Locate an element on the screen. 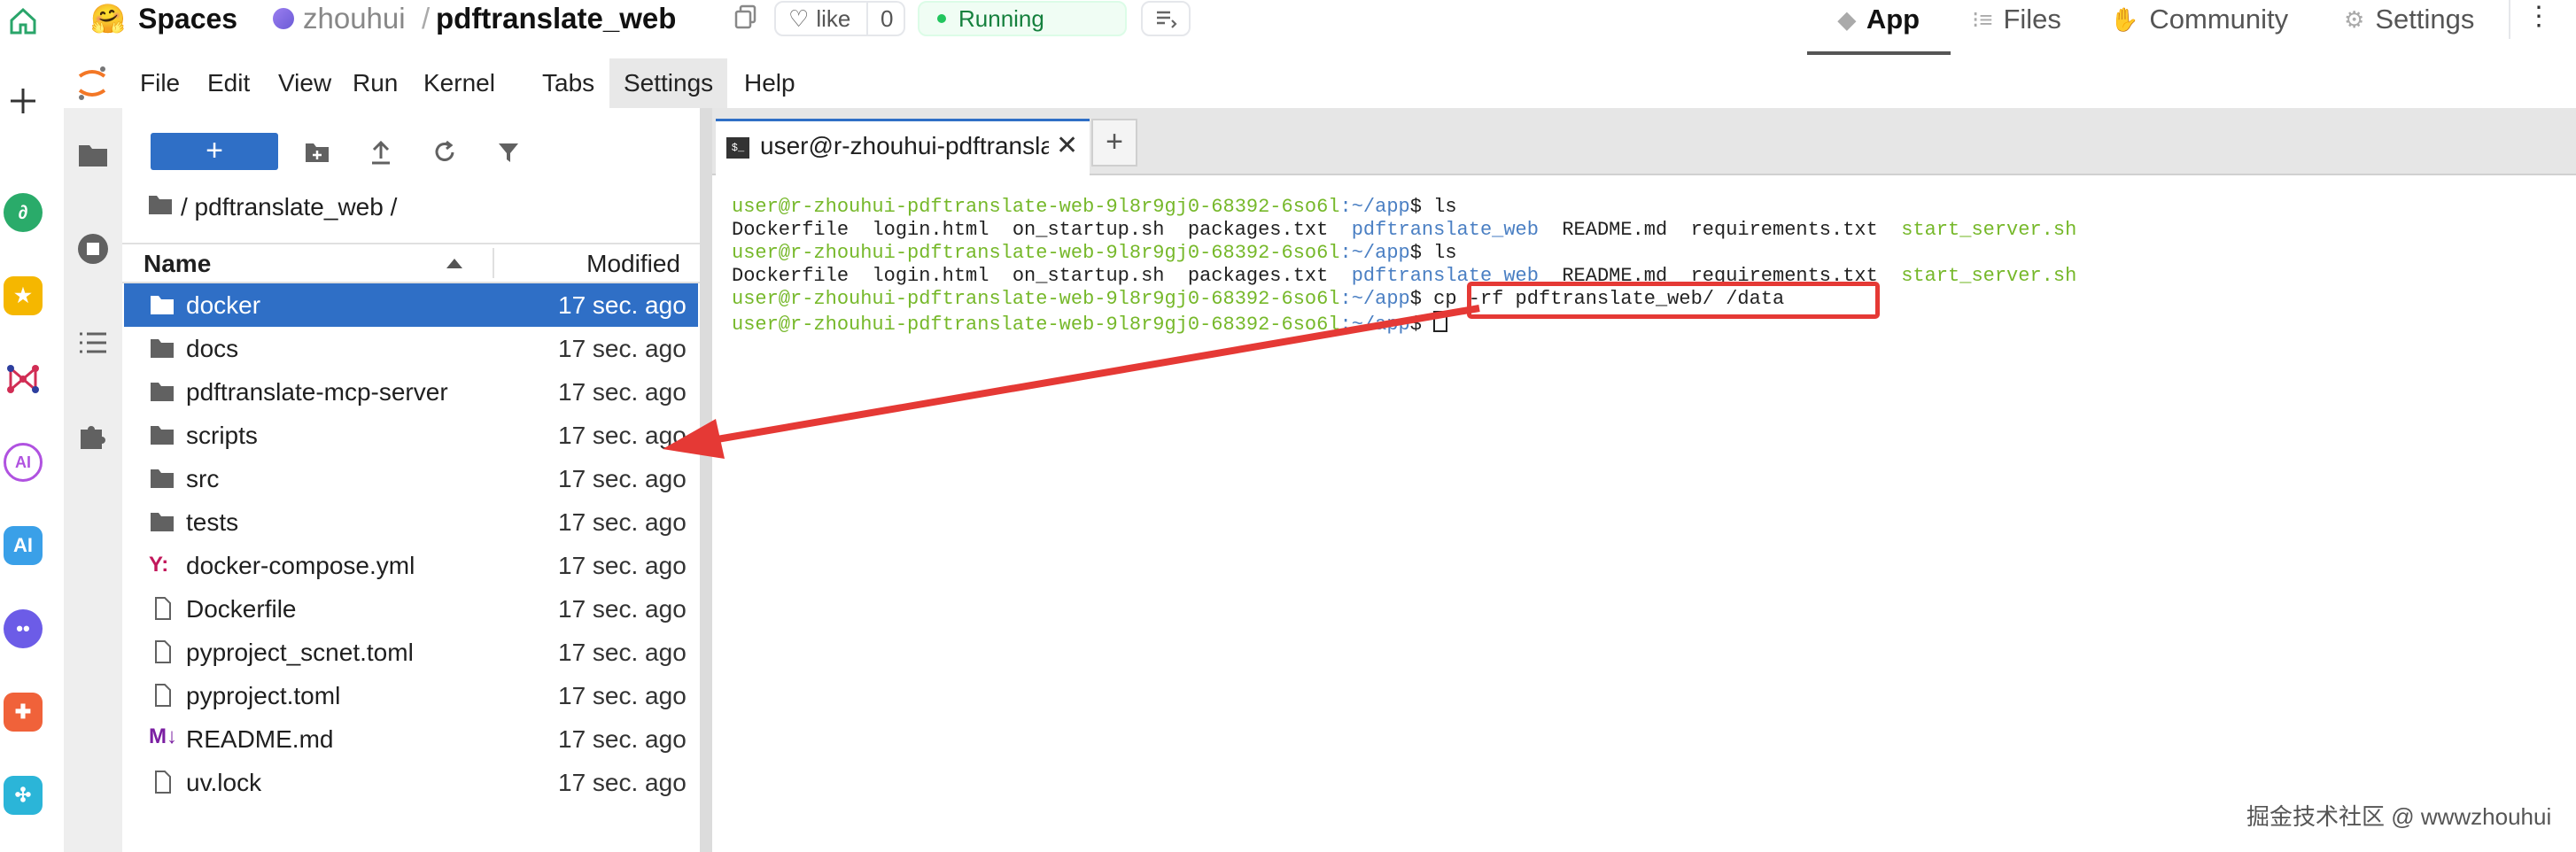 This screenshot has width=2576, height=852. refresh-icon is located at coordinates (444, 152).